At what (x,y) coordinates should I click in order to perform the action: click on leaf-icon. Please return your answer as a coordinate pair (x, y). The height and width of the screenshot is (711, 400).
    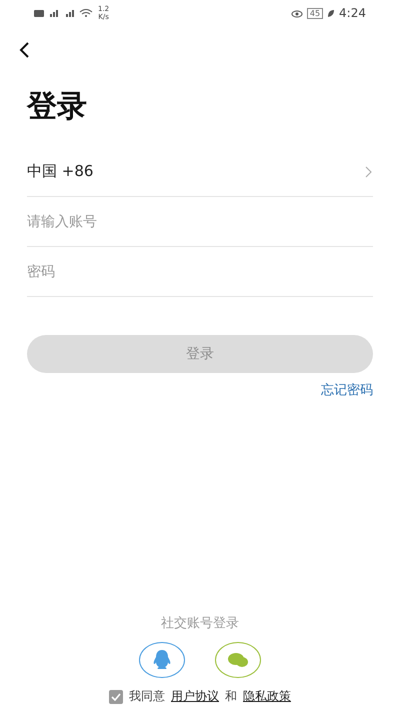
    Looking at the image, I should click on (331, 13).